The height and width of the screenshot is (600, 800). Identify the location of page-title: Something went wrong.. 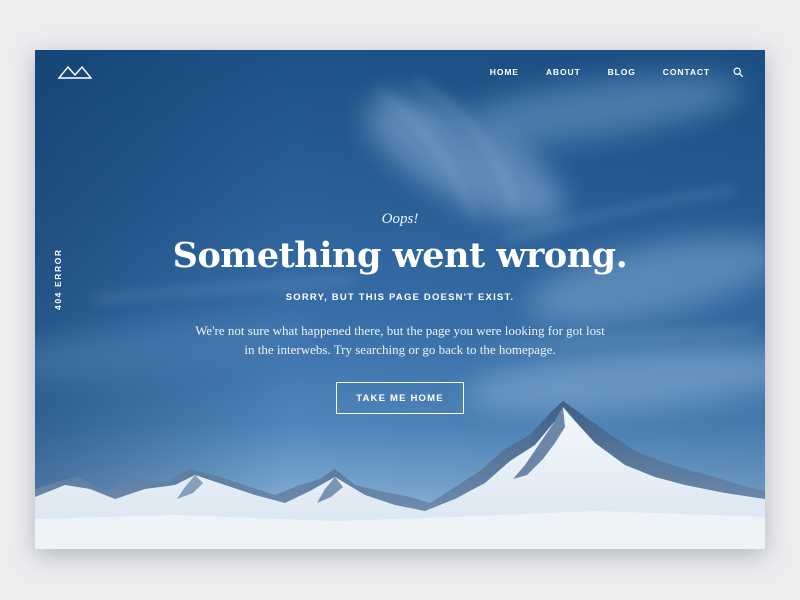
(400, 255).